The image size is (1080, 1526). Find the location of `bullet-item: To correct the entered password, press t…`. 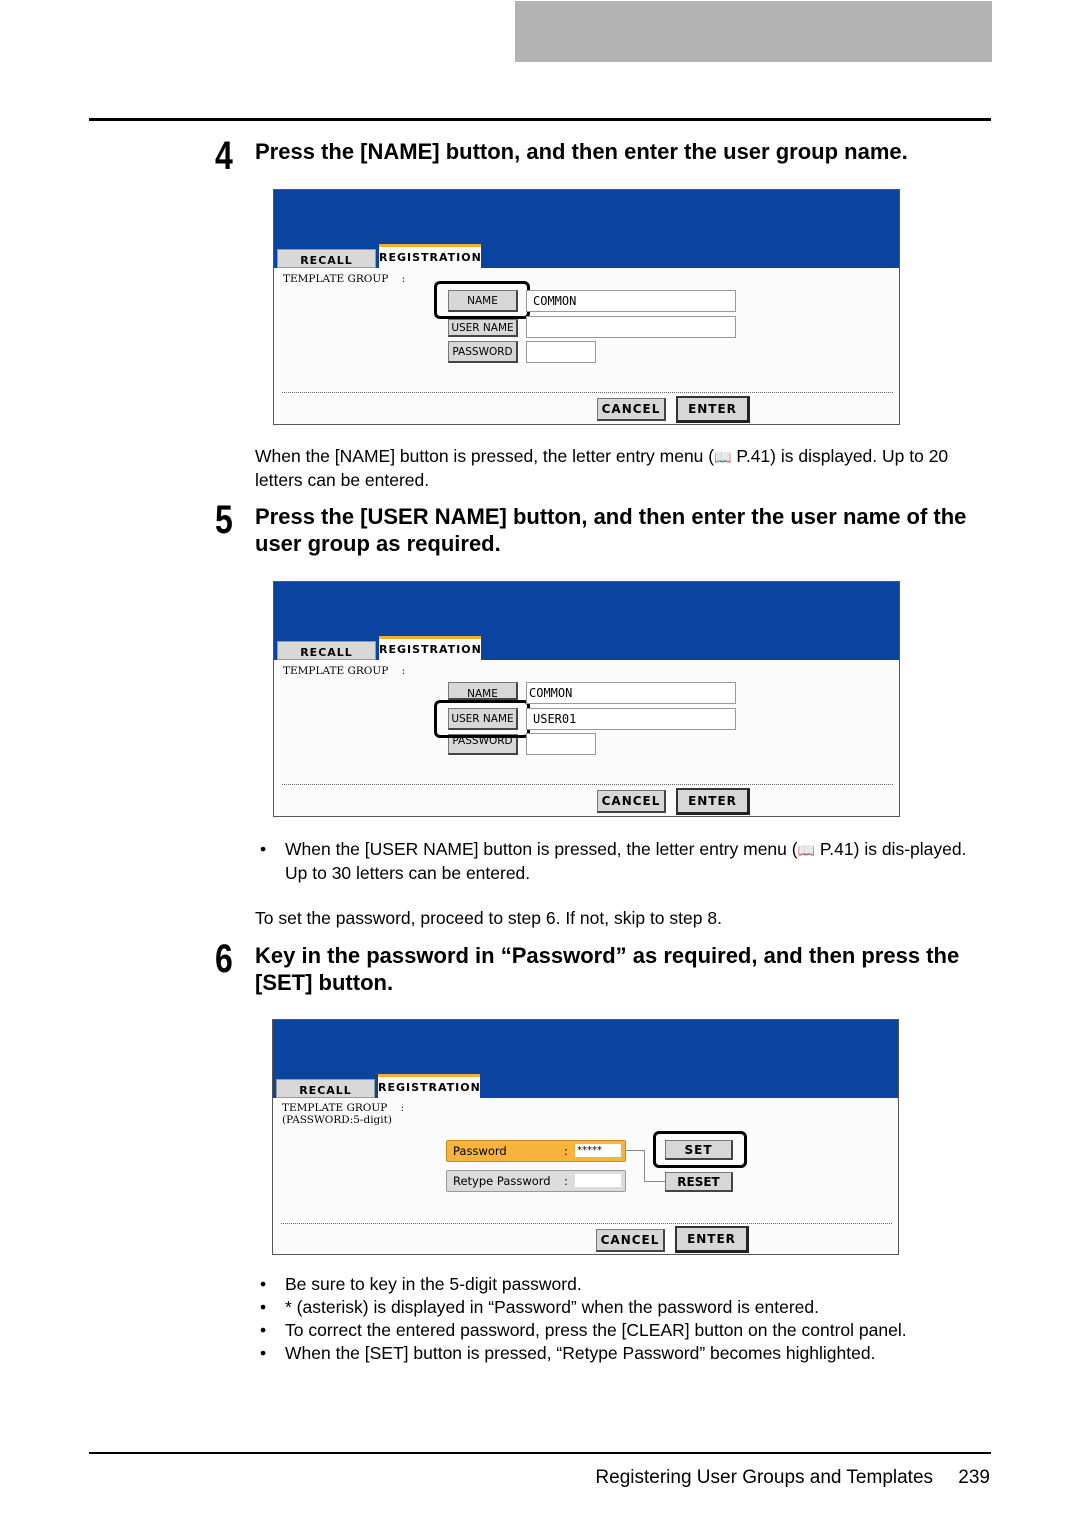

bullet-item: To correct the entered password, press t… is located at coordinates (620, 1330).